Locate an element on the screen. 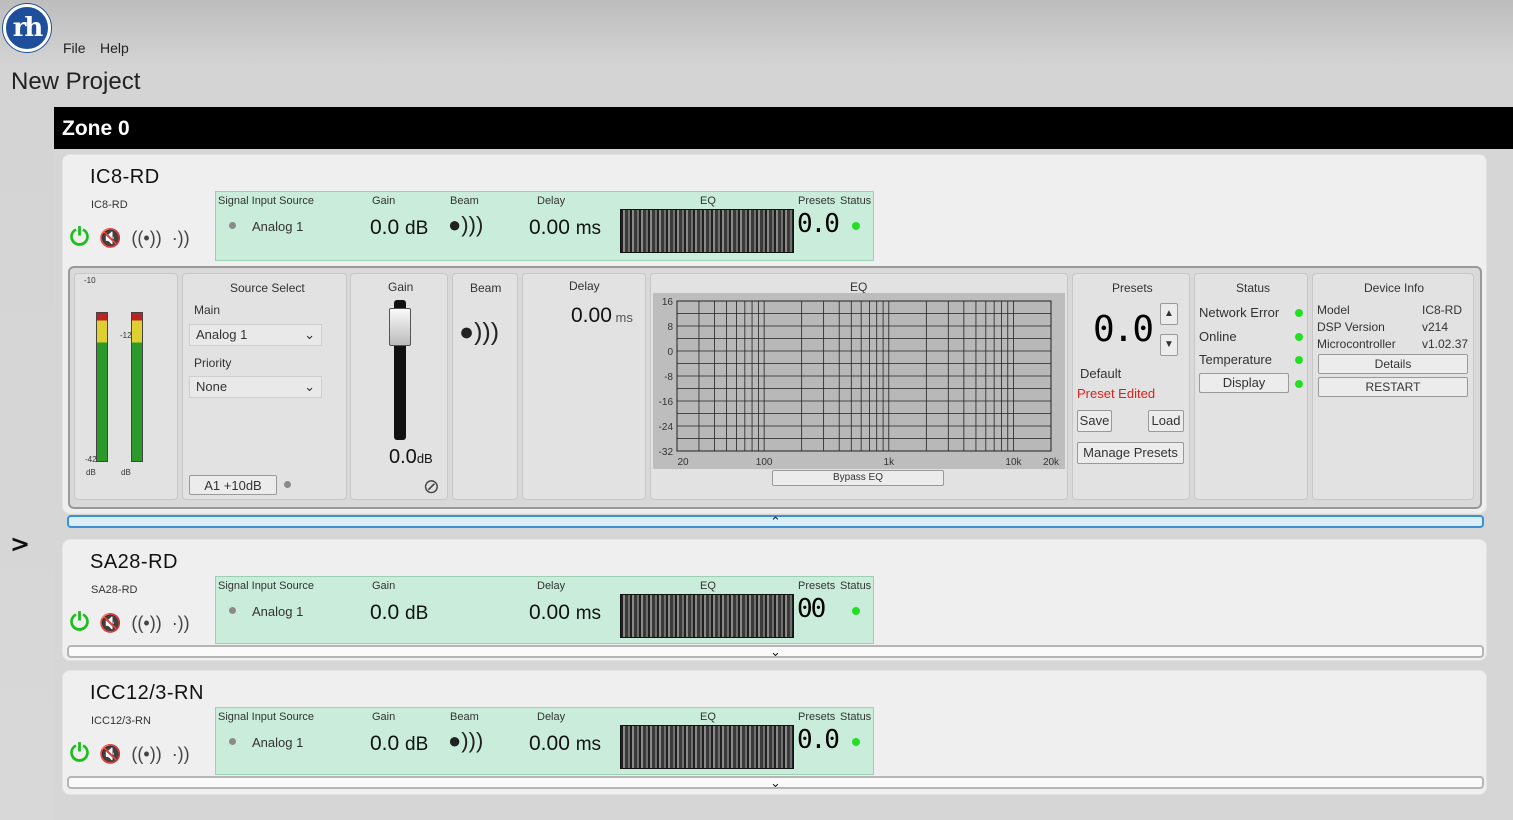 This screenshot has width=1513, height=820. save-button: Save is located at coordinates (1094, 421).